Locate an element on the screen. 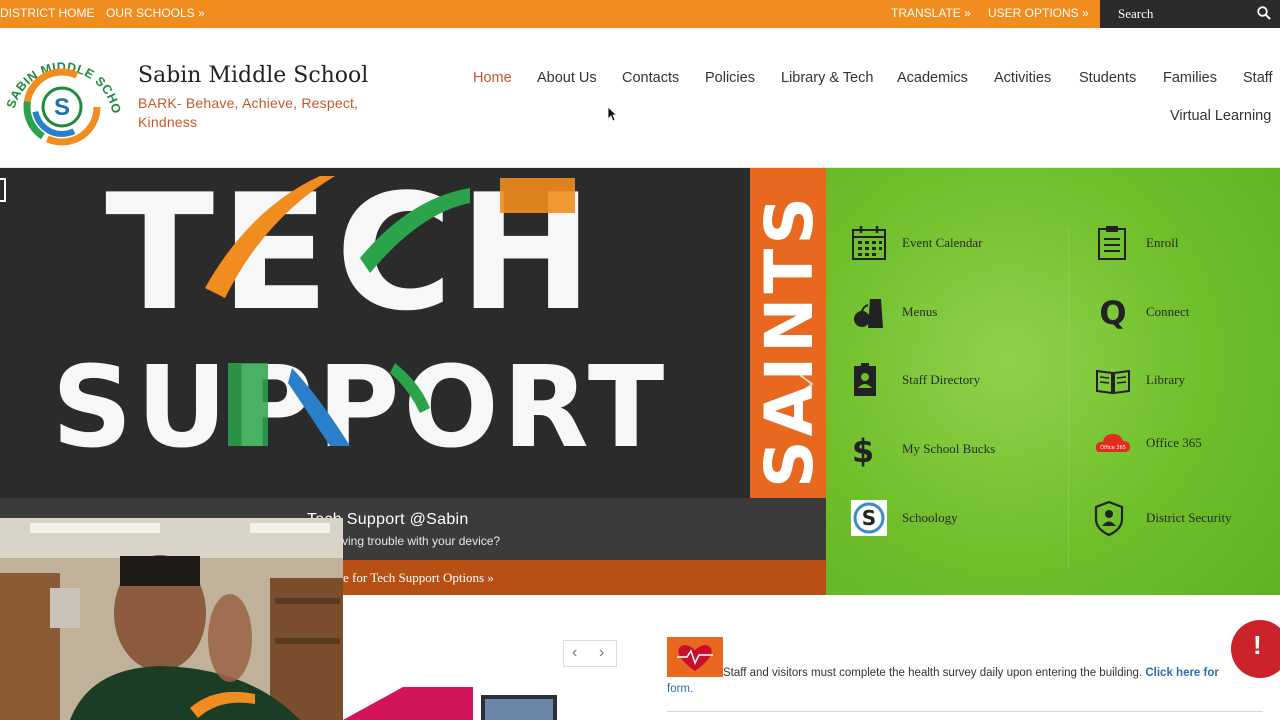  office-cloud-icon: Office 365 is located at coordinates (1112, 443).